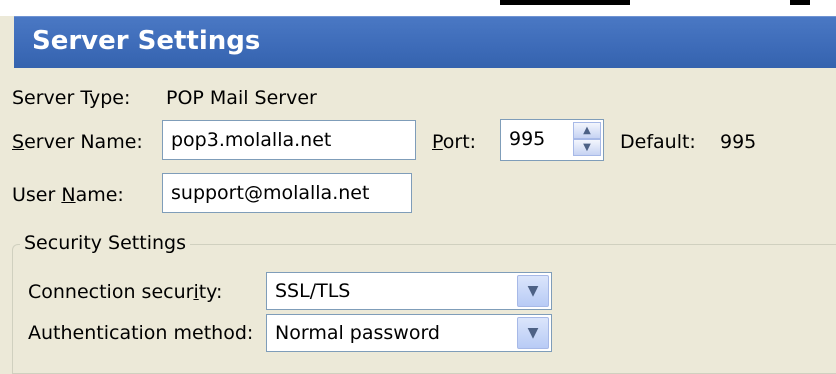 The image size is (836, 374). I want to click on settings-header: Server Settings, so click(425, 42).